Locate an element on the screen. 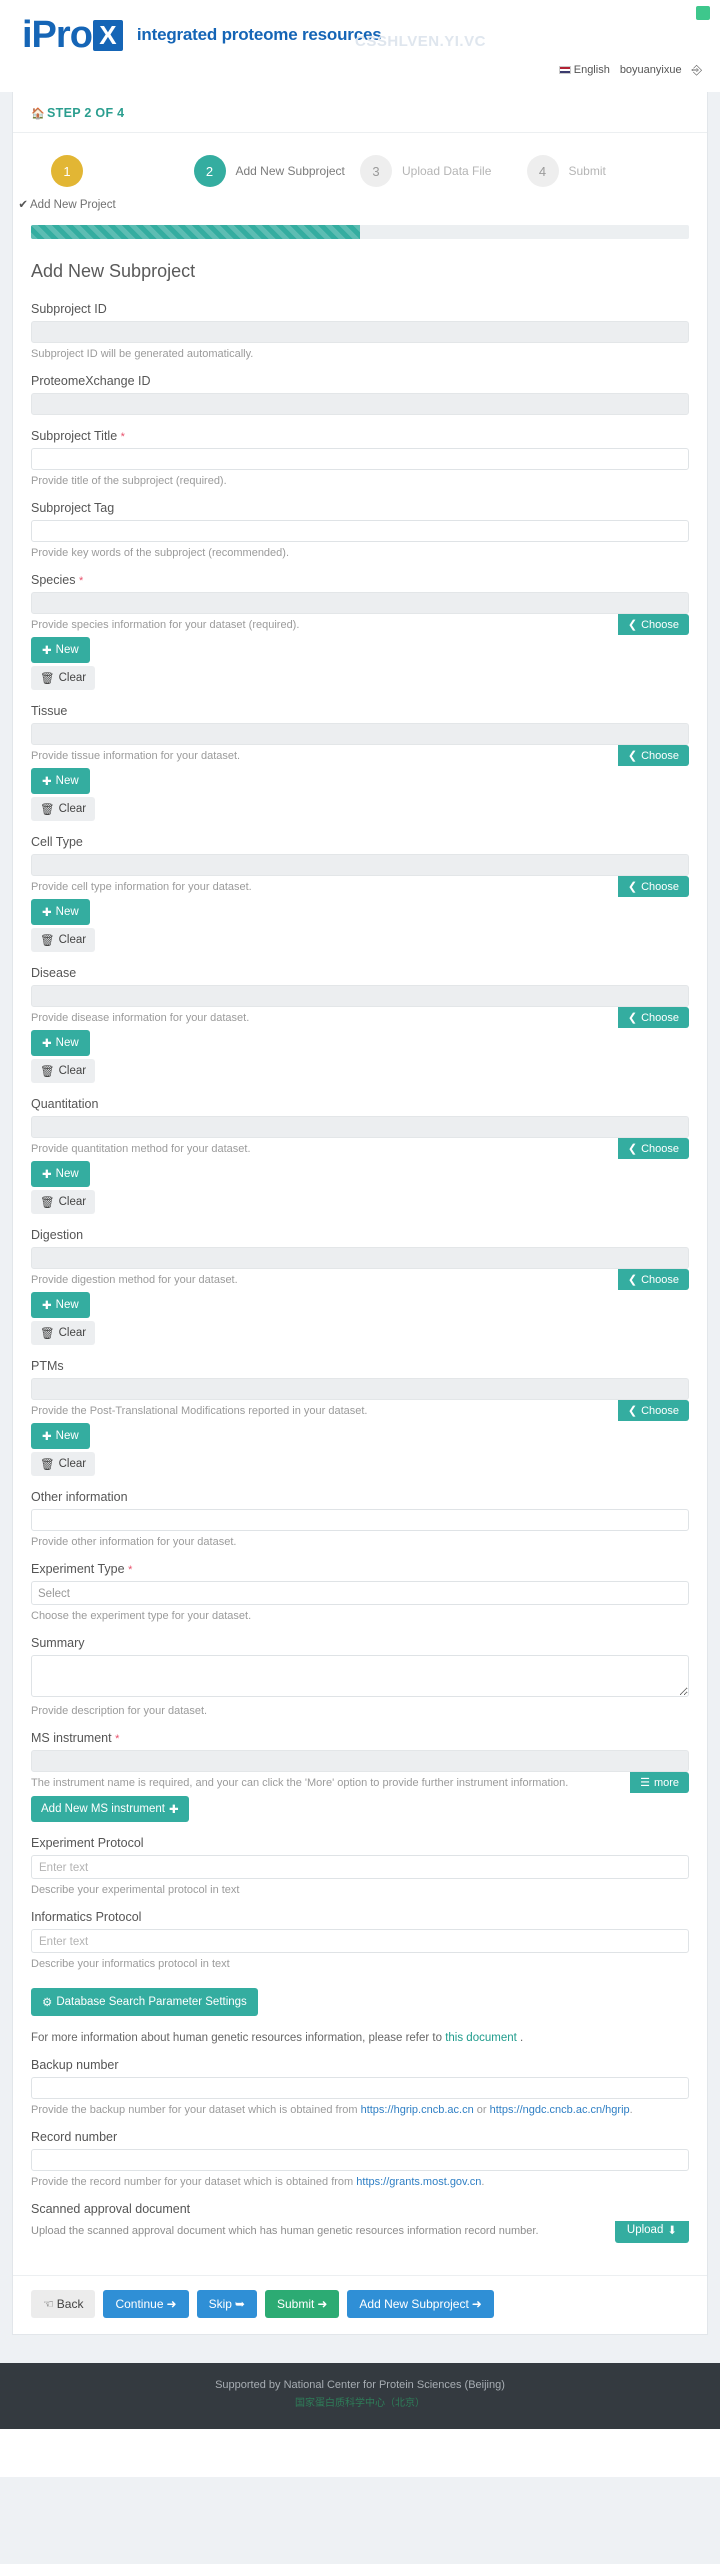 This screenshot has width=720, height=2564. wizard-step-2: 2 Add New Subproject is located at coordinates (277, 171).